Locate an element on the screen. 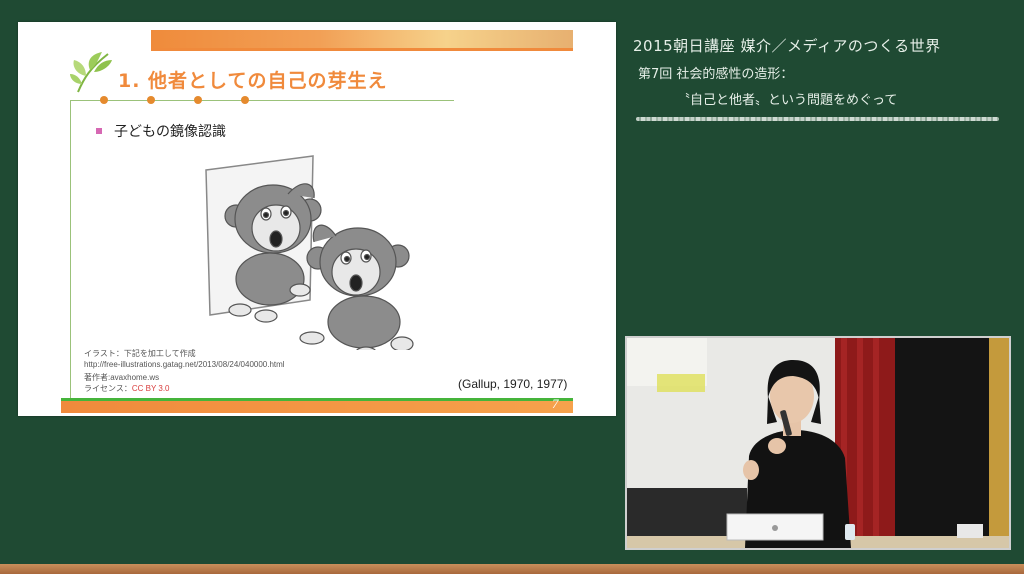 The width and height of the screenshot is (1024, 574). leaf-icon is located at coordinates (91, 72).